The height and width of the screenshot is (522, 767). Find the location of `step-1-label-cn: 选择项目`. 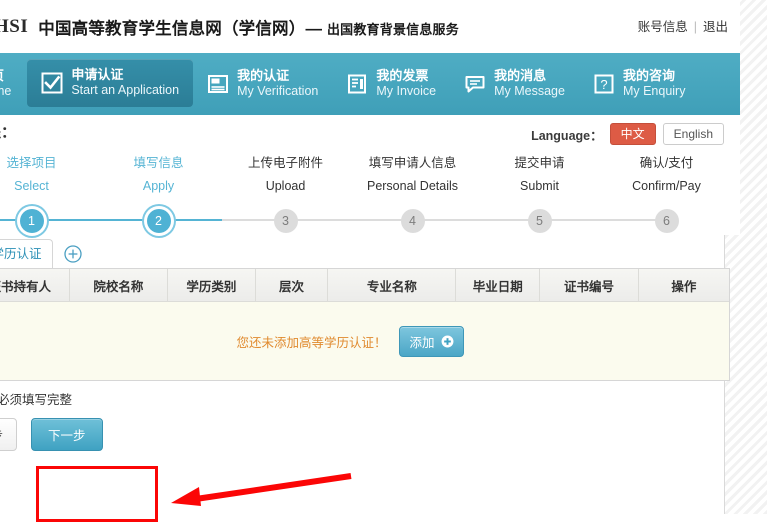

step-1-label-cn: 选择项目 is located at coordinates (31, 163).